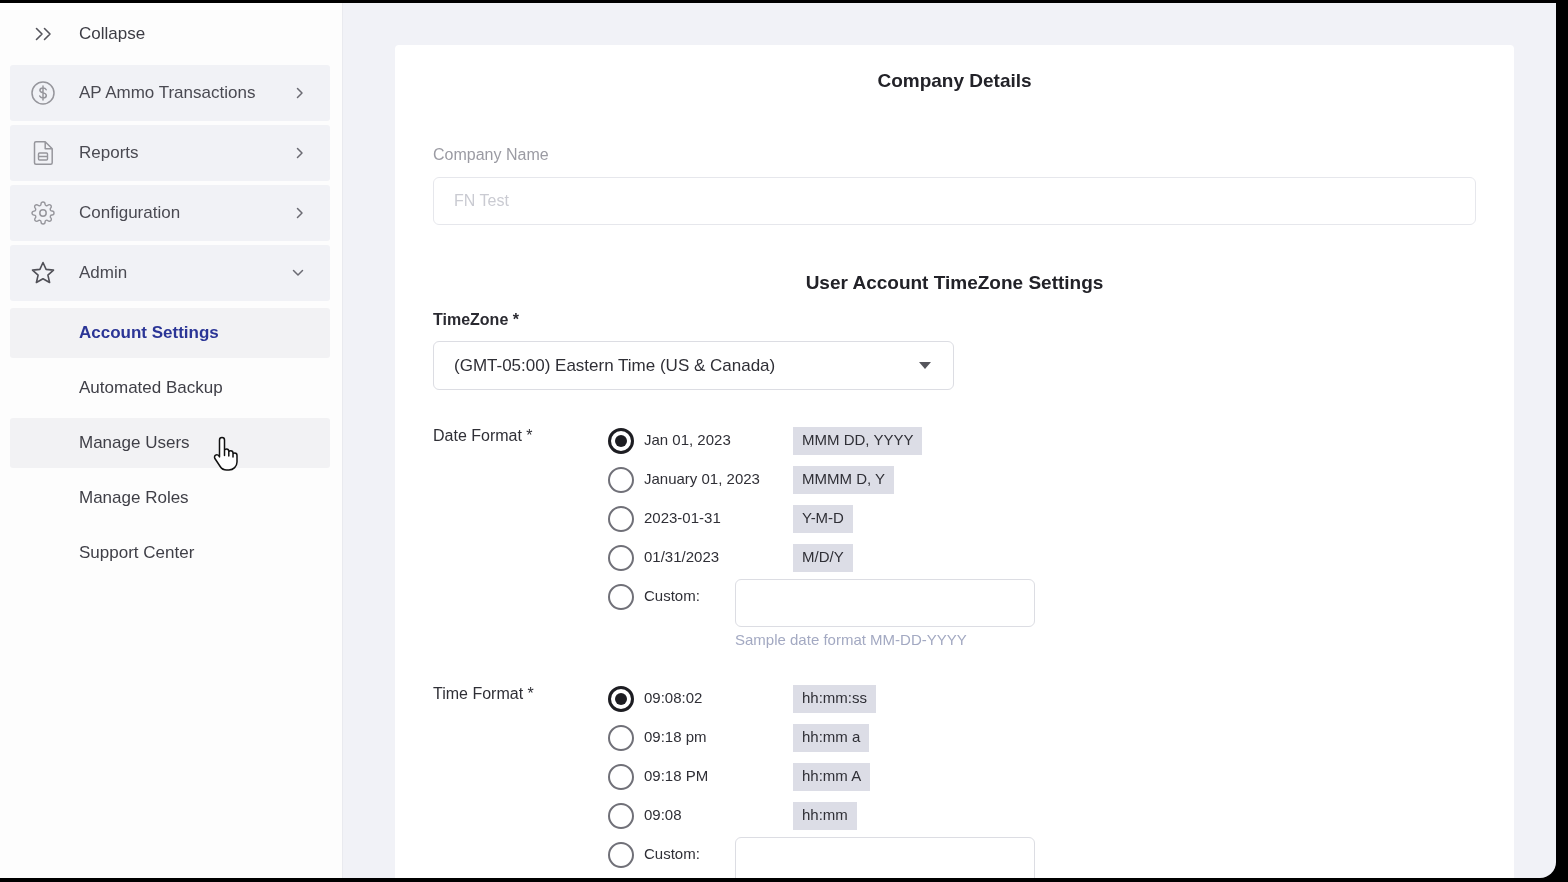 Image resolution: width=1568 pixels, height=882 pixels. I want to click on field-label: TimeZone *, so click(476, 320).